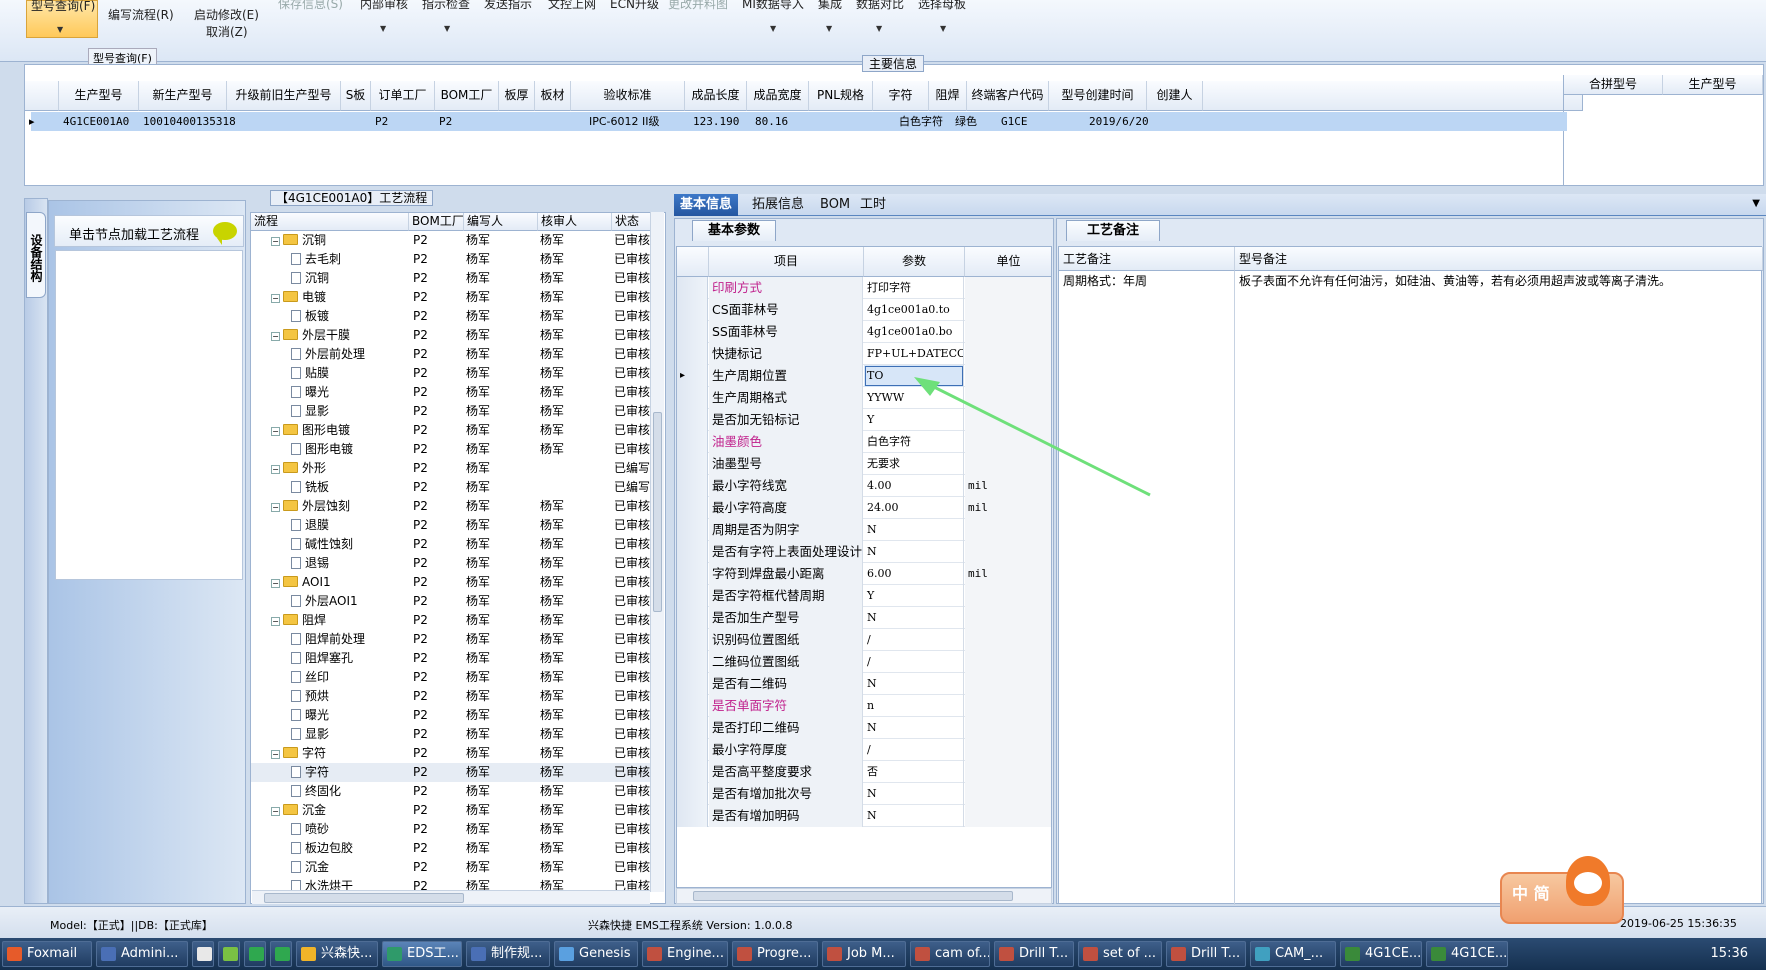 The width and height of the screenshot is (1766, 970). Describe the element at coordinates (596, 954) in the screenshot. I see `taskbar-item: Genesis` at that location.